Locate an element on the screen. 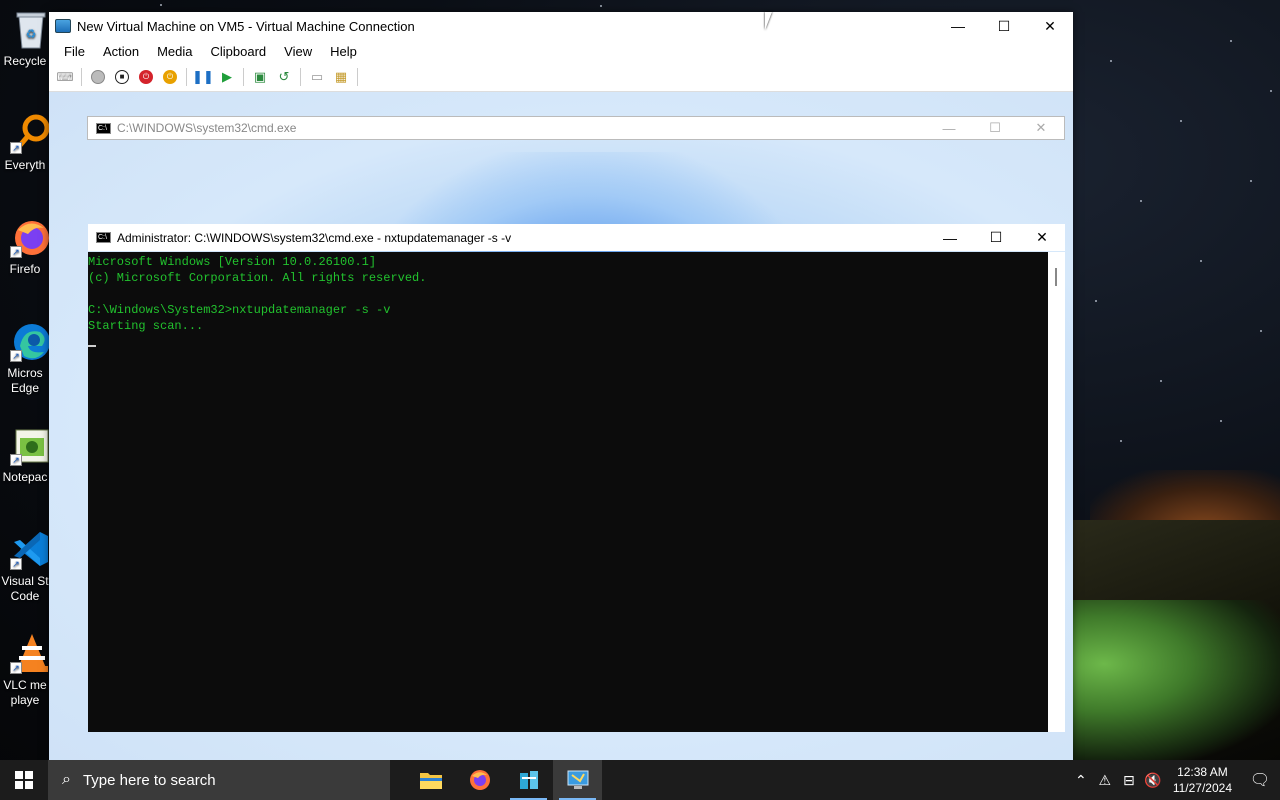  desktop-icon-vlc: ↗ VLC me playe is located at coordinates (25, 670).